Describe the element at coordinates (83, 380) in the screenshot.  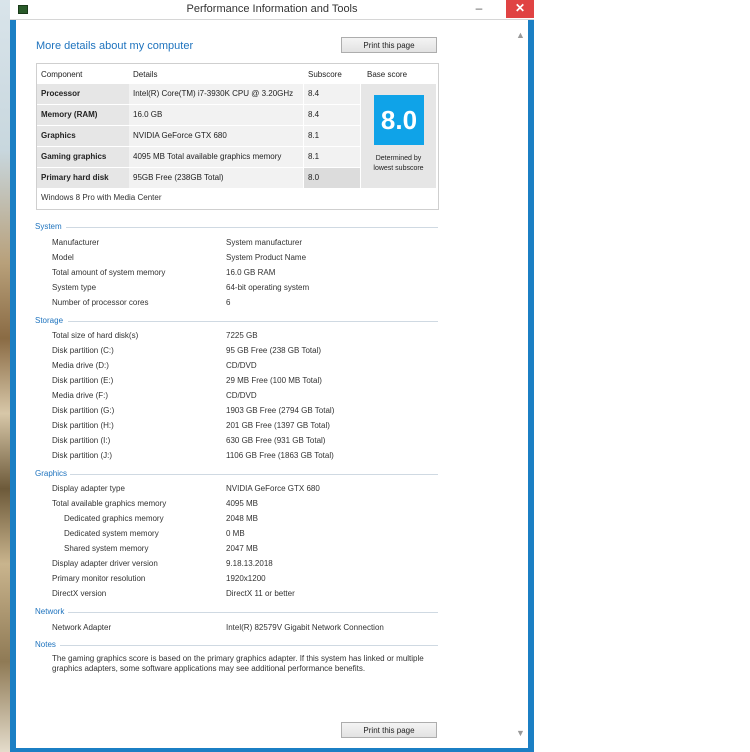
I see `info-label: Disk partition (E:)` at that location.